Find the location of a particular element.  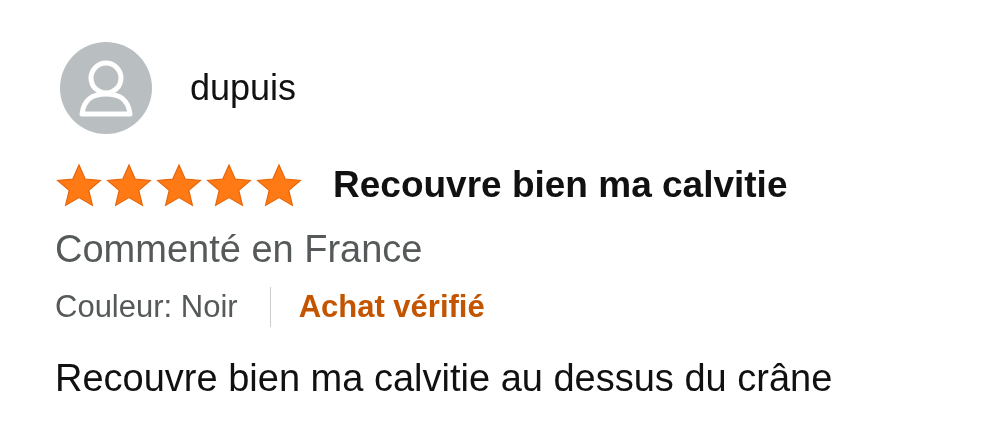

review-origin: Commenté en France is located at coordinates (239, 249).